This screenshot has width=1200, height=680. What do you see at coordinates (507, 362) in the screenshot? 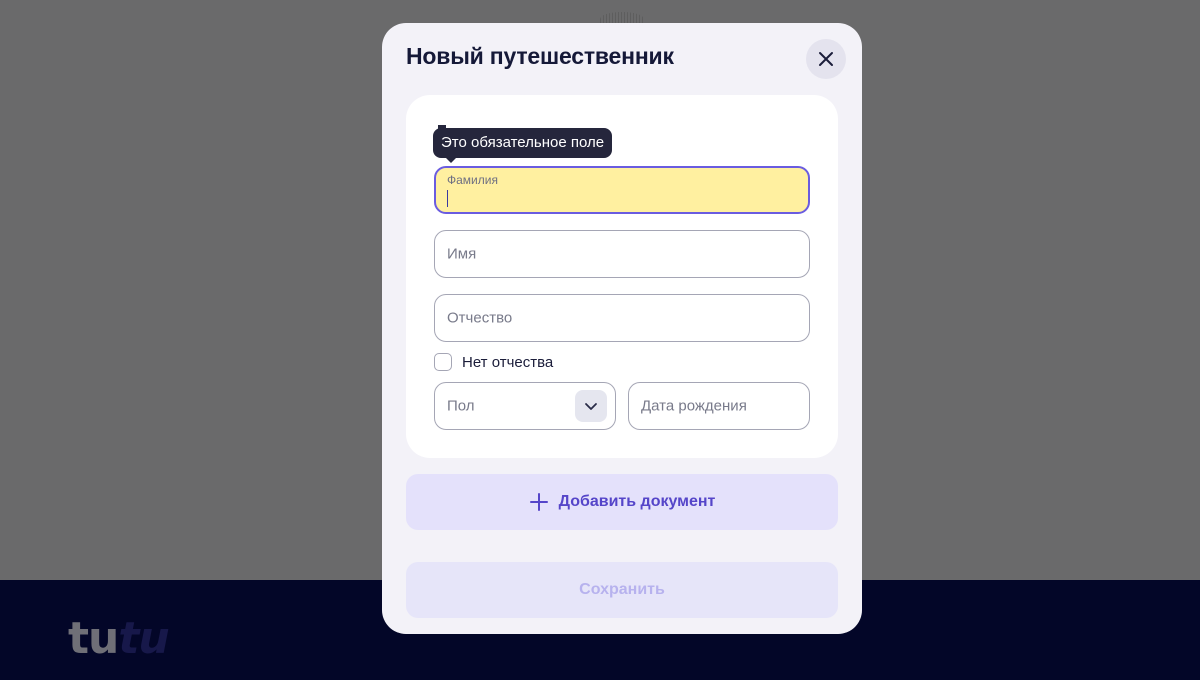
I see `no-patronymic-label: Нет отчества` at bounding box center [507, 362].